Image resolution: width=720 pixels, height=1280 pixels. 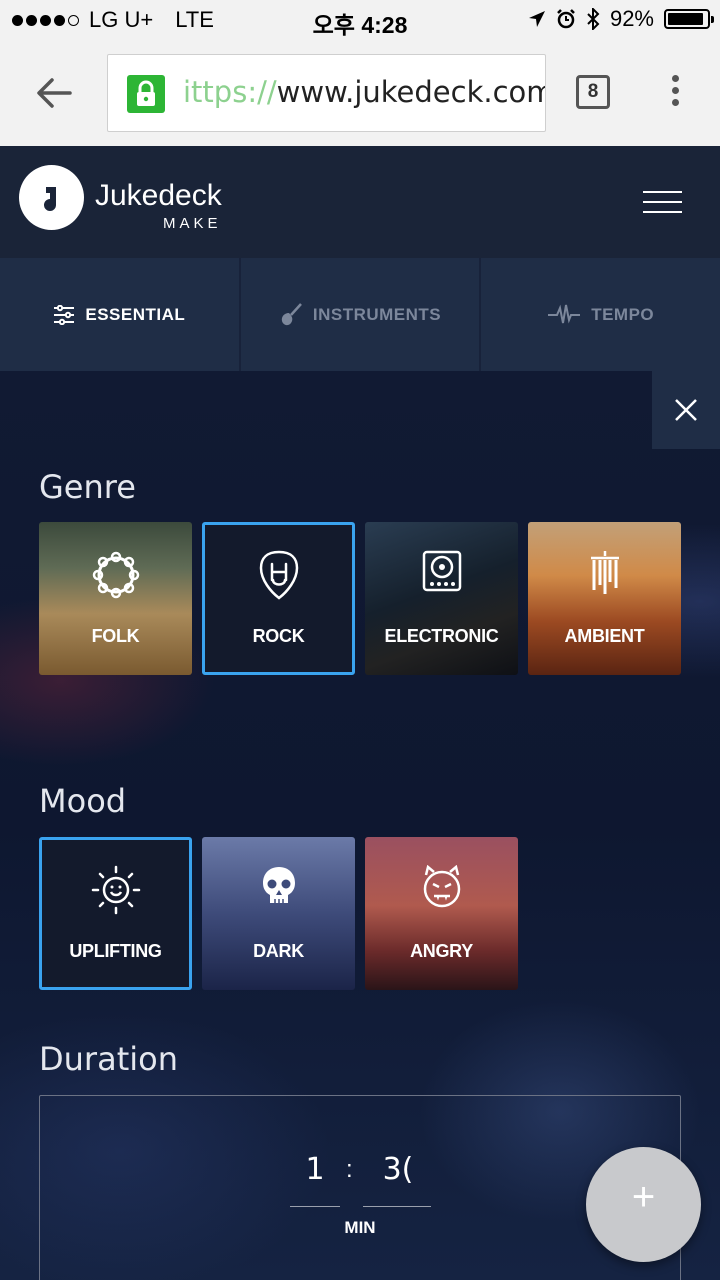 I want to click on tile-label: ELECTRONIC, so click(x=441, y=636).